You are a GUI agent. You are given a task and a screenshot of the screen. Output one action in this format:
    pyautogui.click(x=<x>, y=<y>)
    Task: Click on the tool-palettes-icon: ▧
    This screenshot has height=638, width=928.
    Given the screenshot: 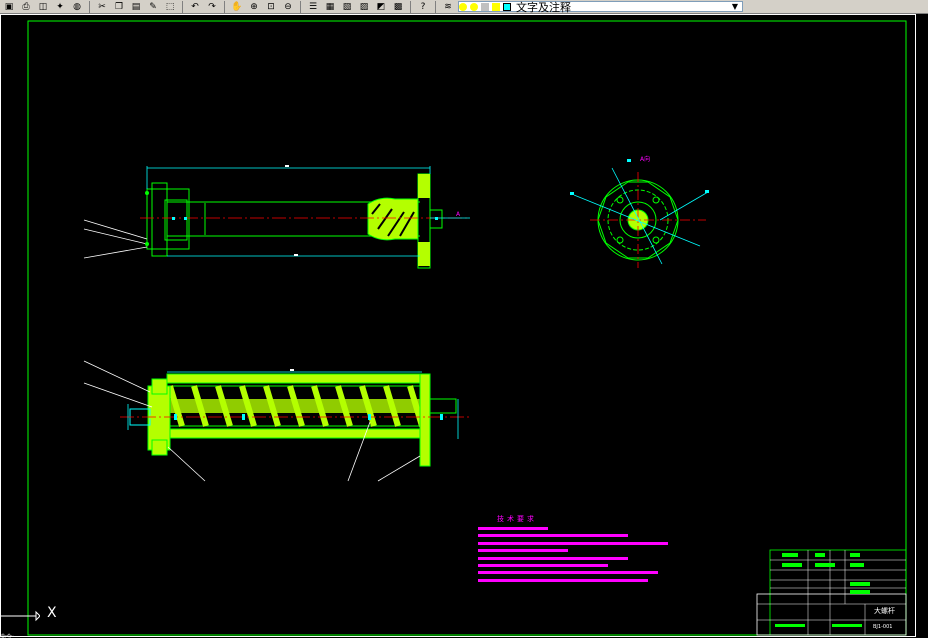 What is the action you would take?
    pyautogui.click(x=347, y=7)
    